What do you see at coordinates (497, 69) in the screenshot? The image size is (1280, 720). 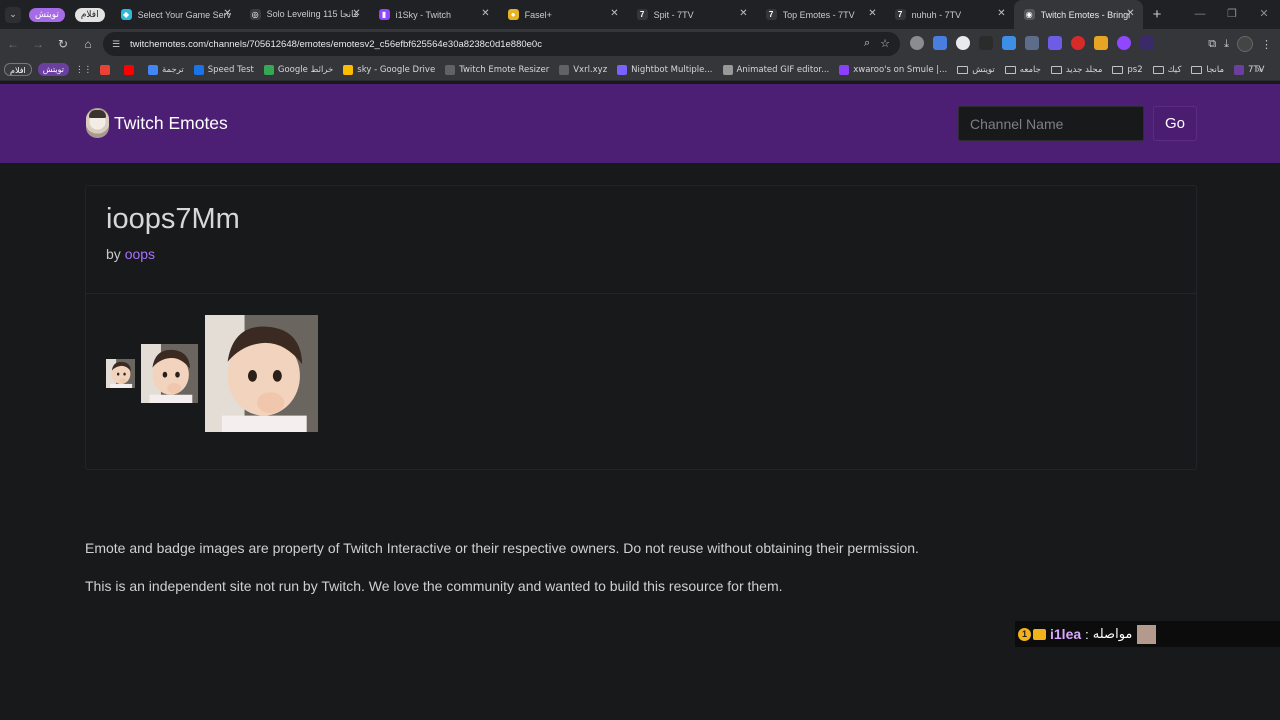 I see `bookmark-item: Twitch Emote Resizer` at bounding box center [497, 69].